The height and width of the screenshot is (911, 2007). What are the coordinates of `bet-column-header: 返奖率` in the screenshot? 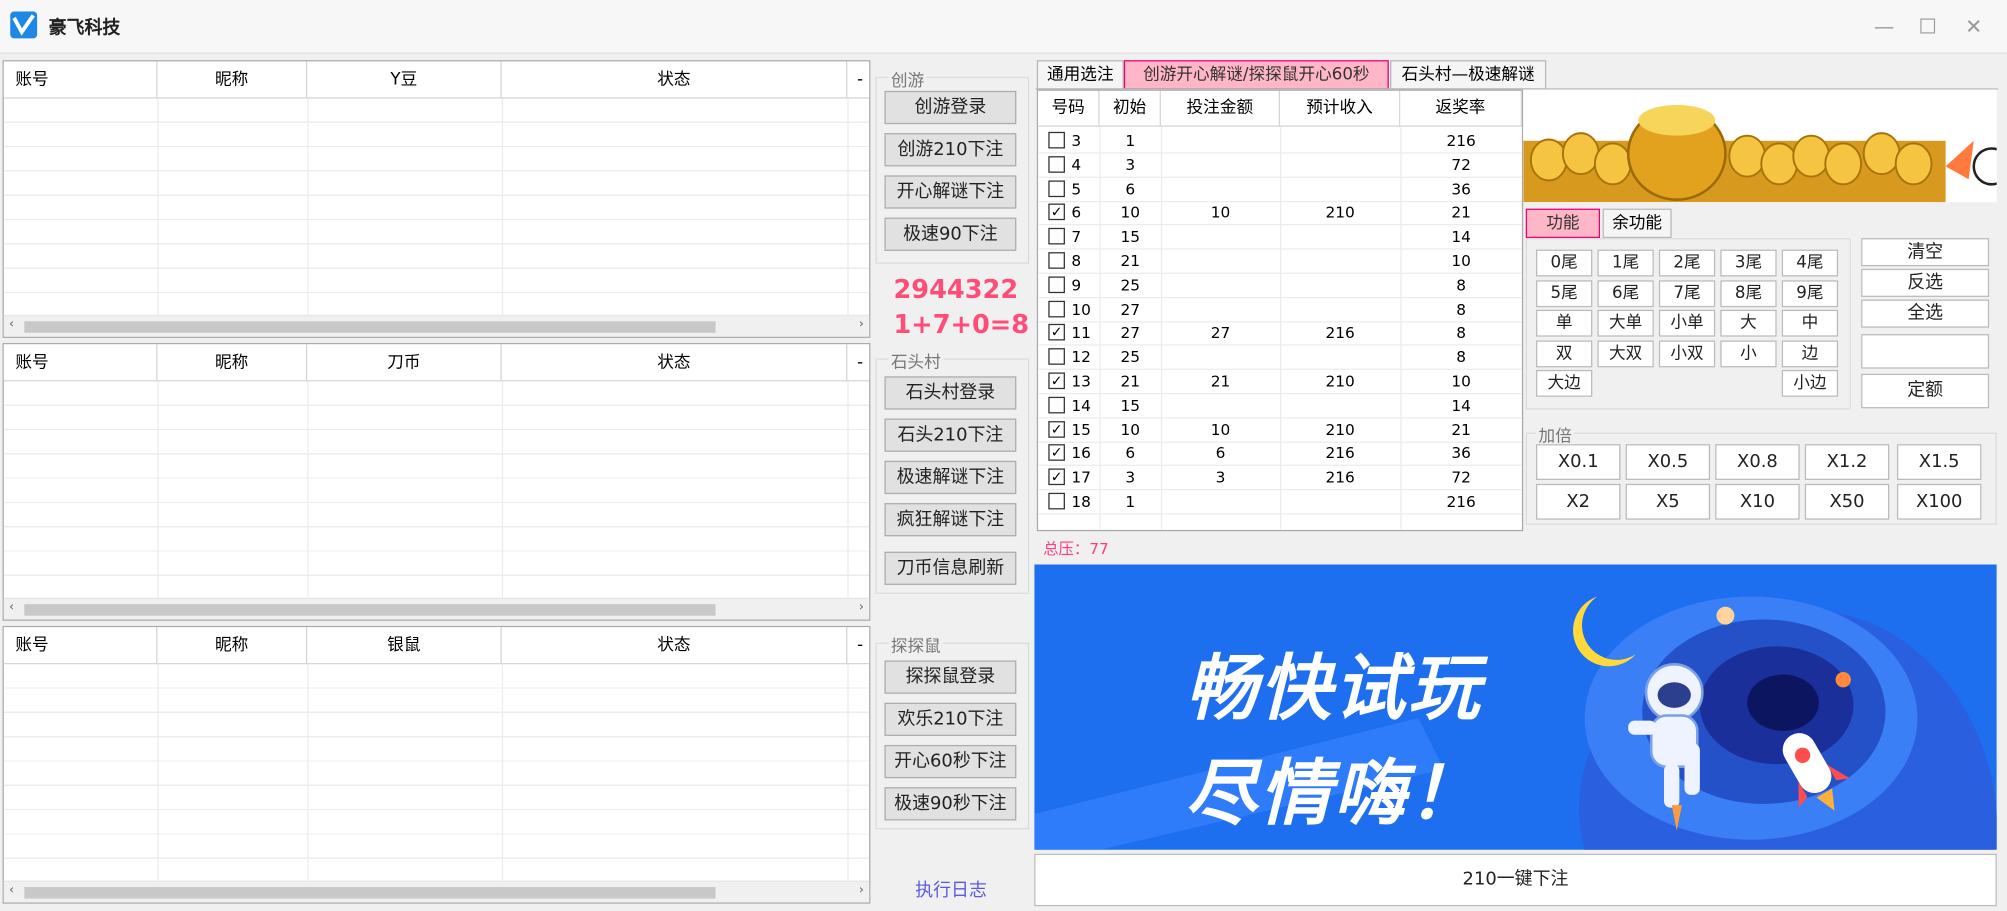 It's located at (1461, 108).